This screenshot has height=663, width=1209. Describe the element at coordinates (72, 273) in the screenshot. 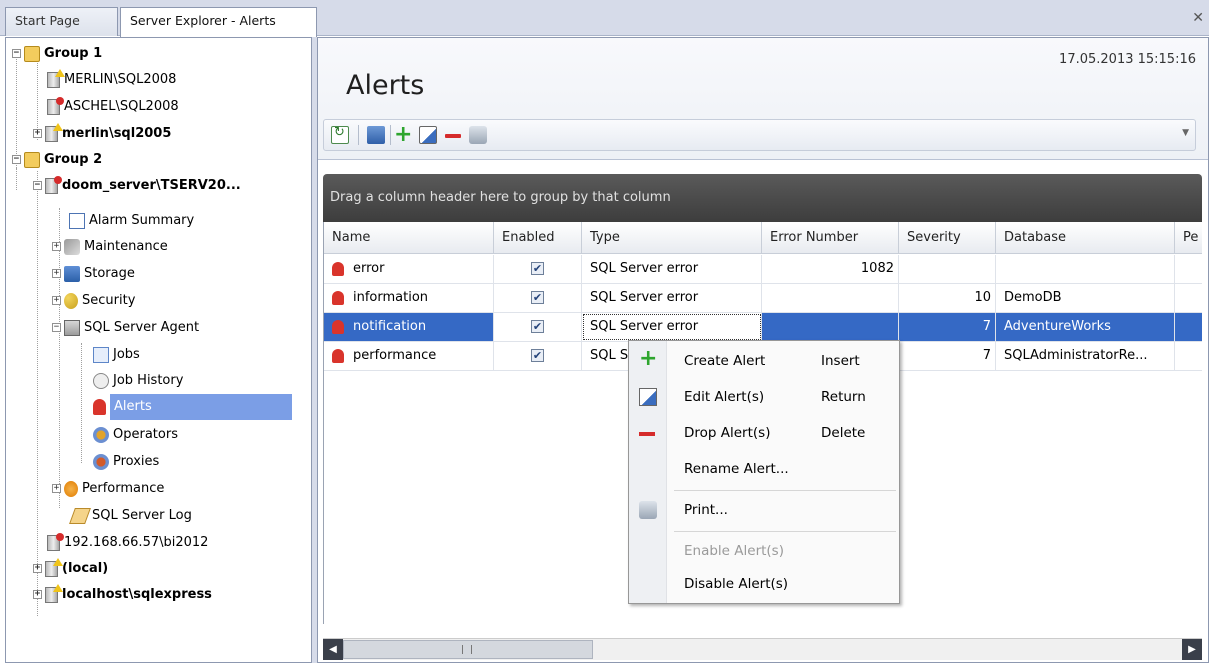

I see `storage-icon` at that location.